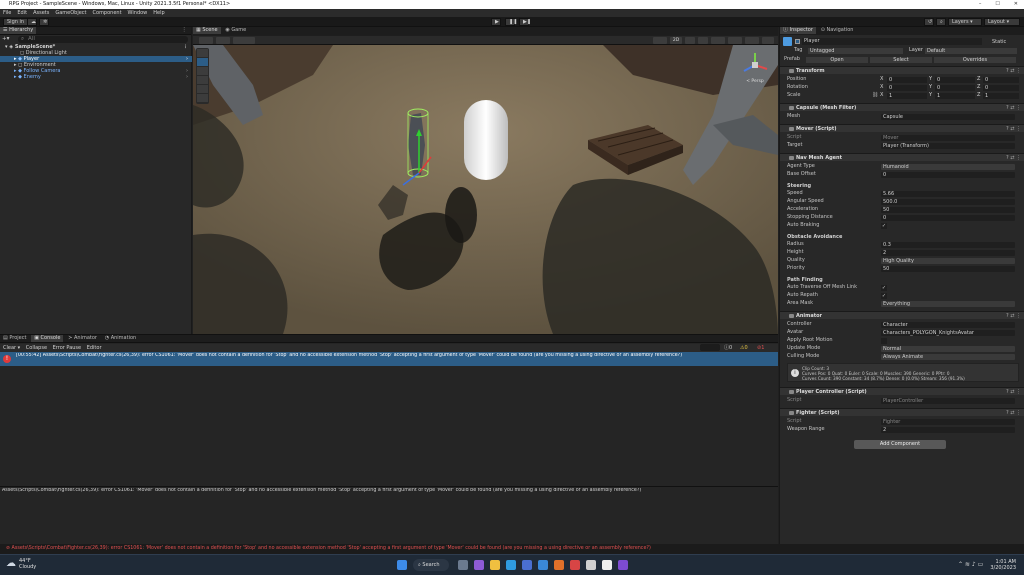 This screenshot has width=1024, height=575. What do you see at coordinates (158, 13) in the screenshot?
I see `menu-help: Help` at bounding box center [158, 13].